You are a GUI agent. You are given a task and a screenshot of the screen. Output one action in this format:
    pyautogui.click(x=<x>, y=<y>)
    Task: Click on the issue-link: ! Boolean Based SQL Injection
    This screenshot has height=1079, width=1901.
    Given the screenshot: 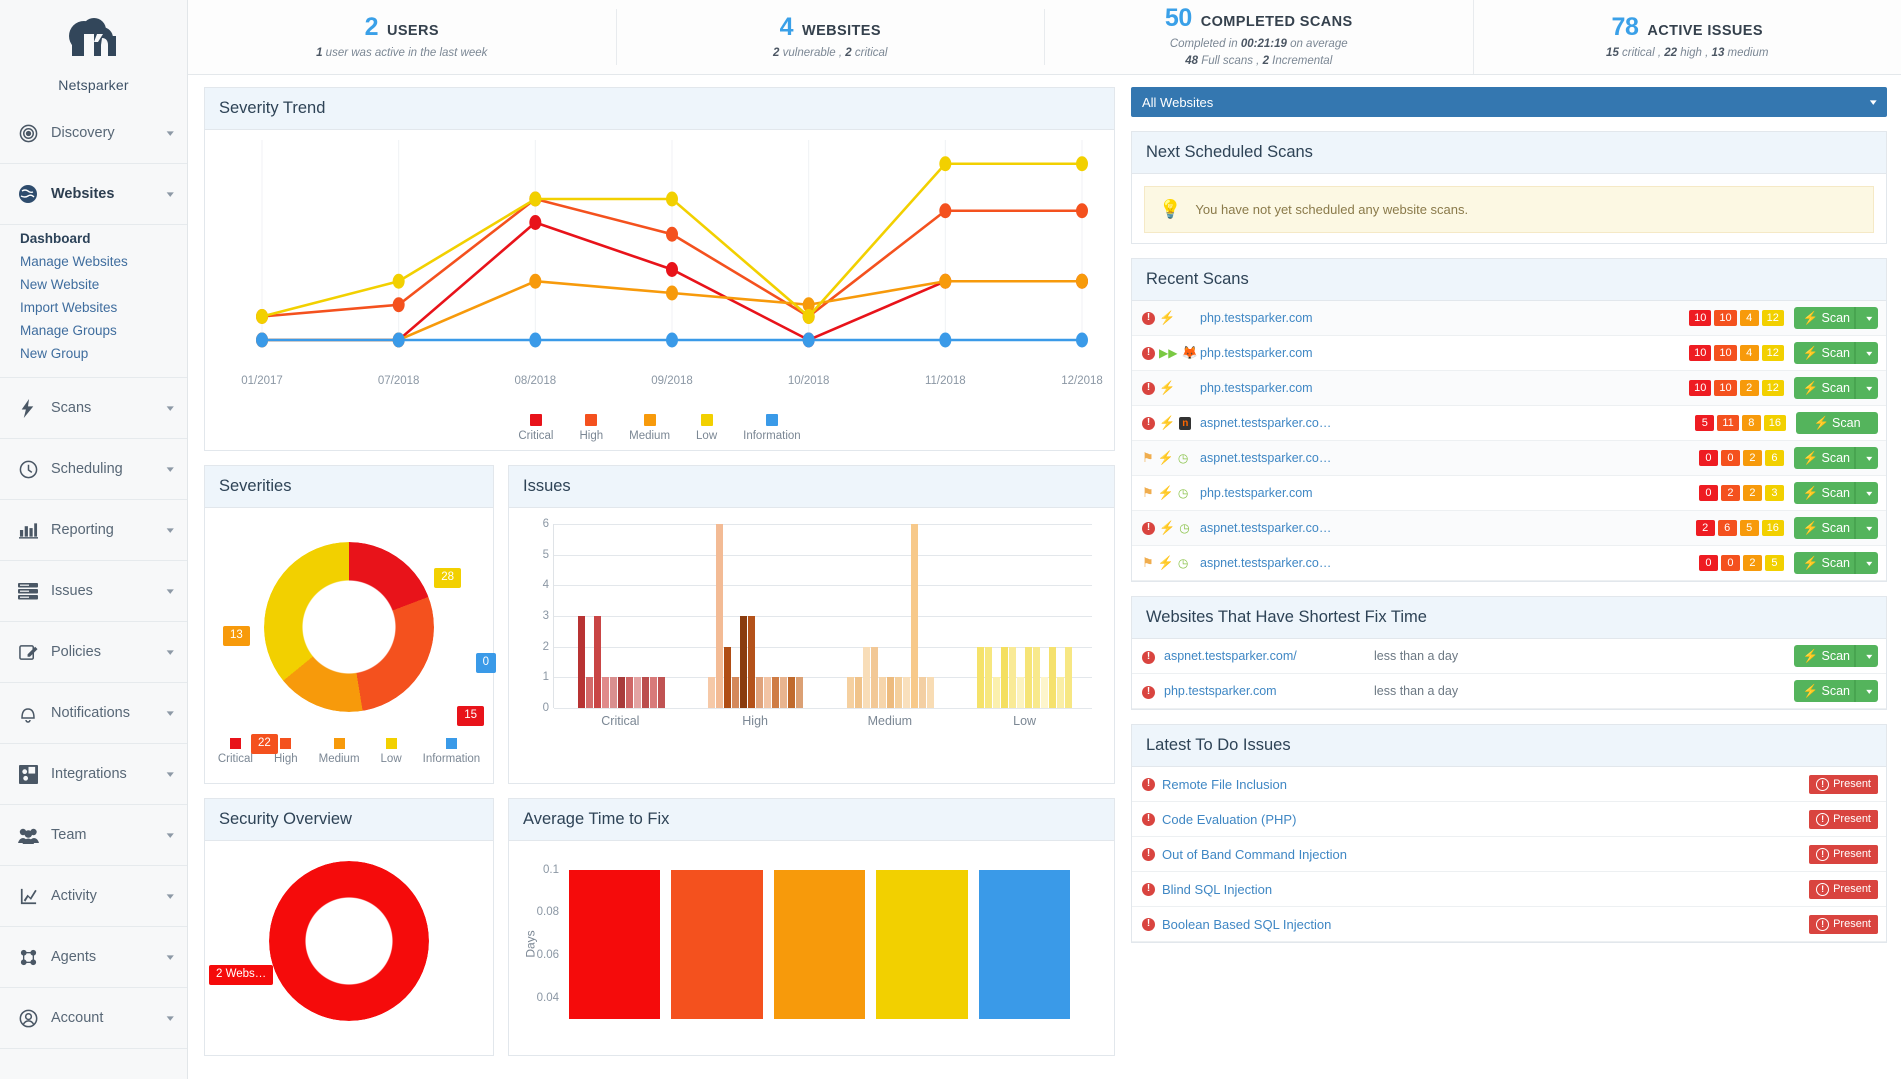 What is the action you would take?
    pyautogui.click(x=1236, y=924)
    